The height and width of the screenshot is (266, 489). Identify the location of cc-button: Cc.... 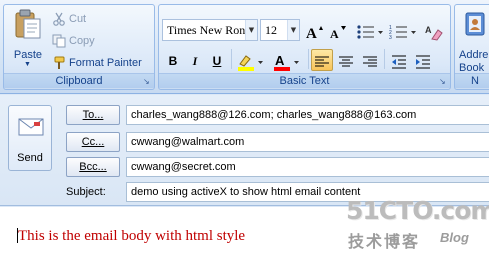
(93, 142).